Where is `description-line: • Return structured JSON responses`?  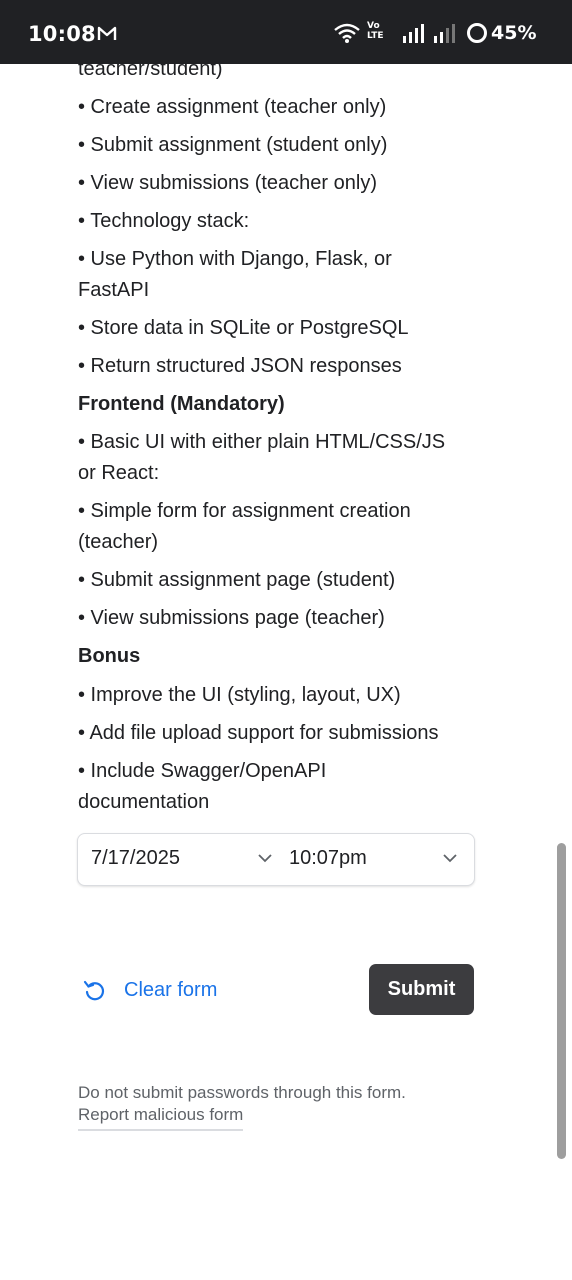
description-line: • Return structured JSON responses is located at coordinates (240, 366).